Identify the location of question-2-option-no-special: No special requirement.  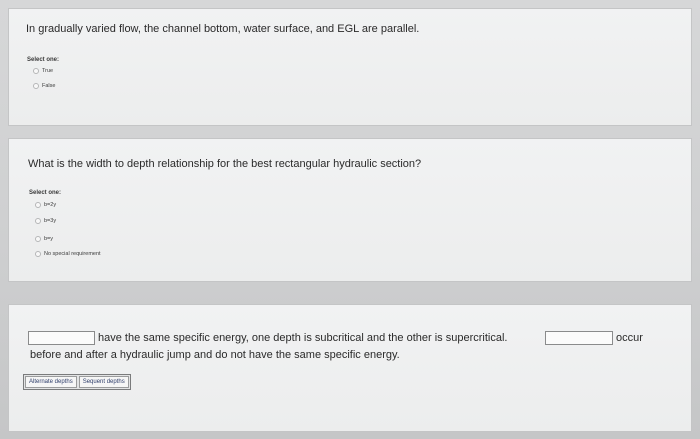
(68, 254).